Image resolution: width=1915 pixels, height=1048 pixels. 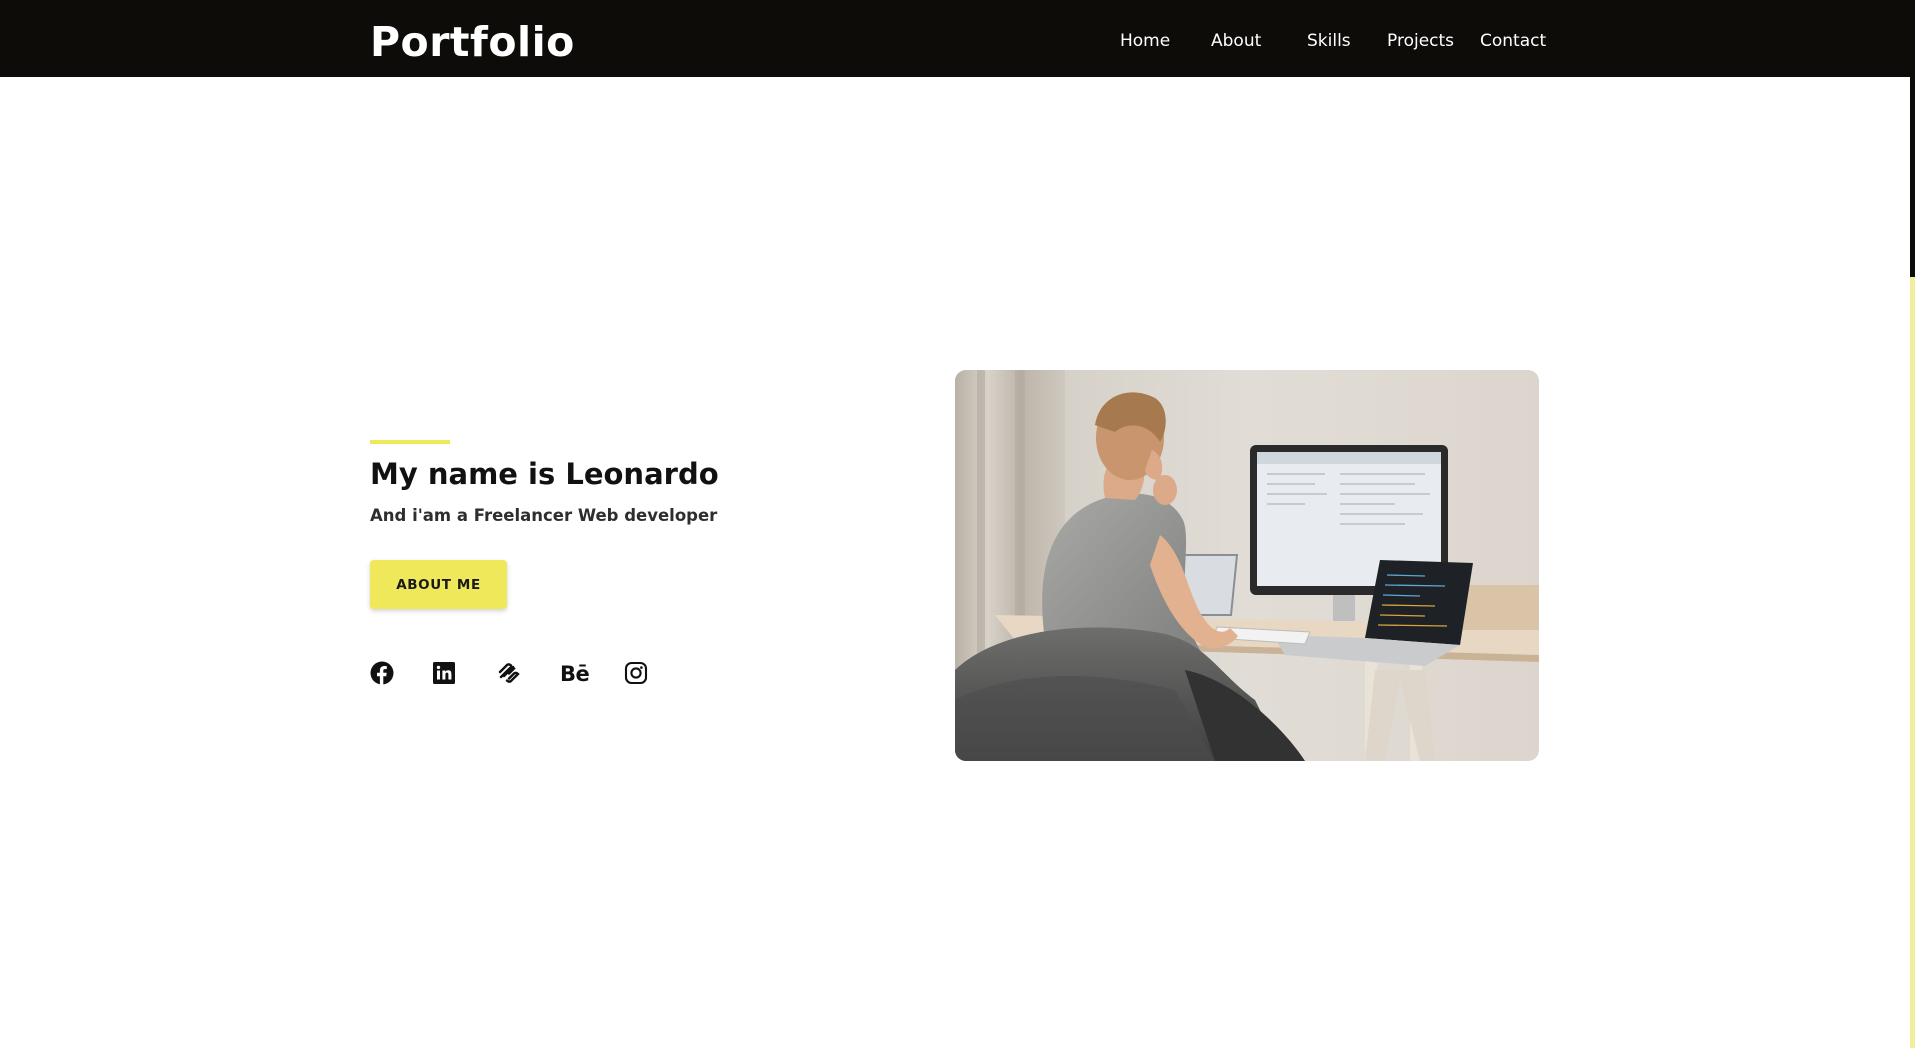 What do you see at coordinates (1420, 41) in the screenshot?
I see `nav-projects-link: Projects` at bounding box center [1420, 41].